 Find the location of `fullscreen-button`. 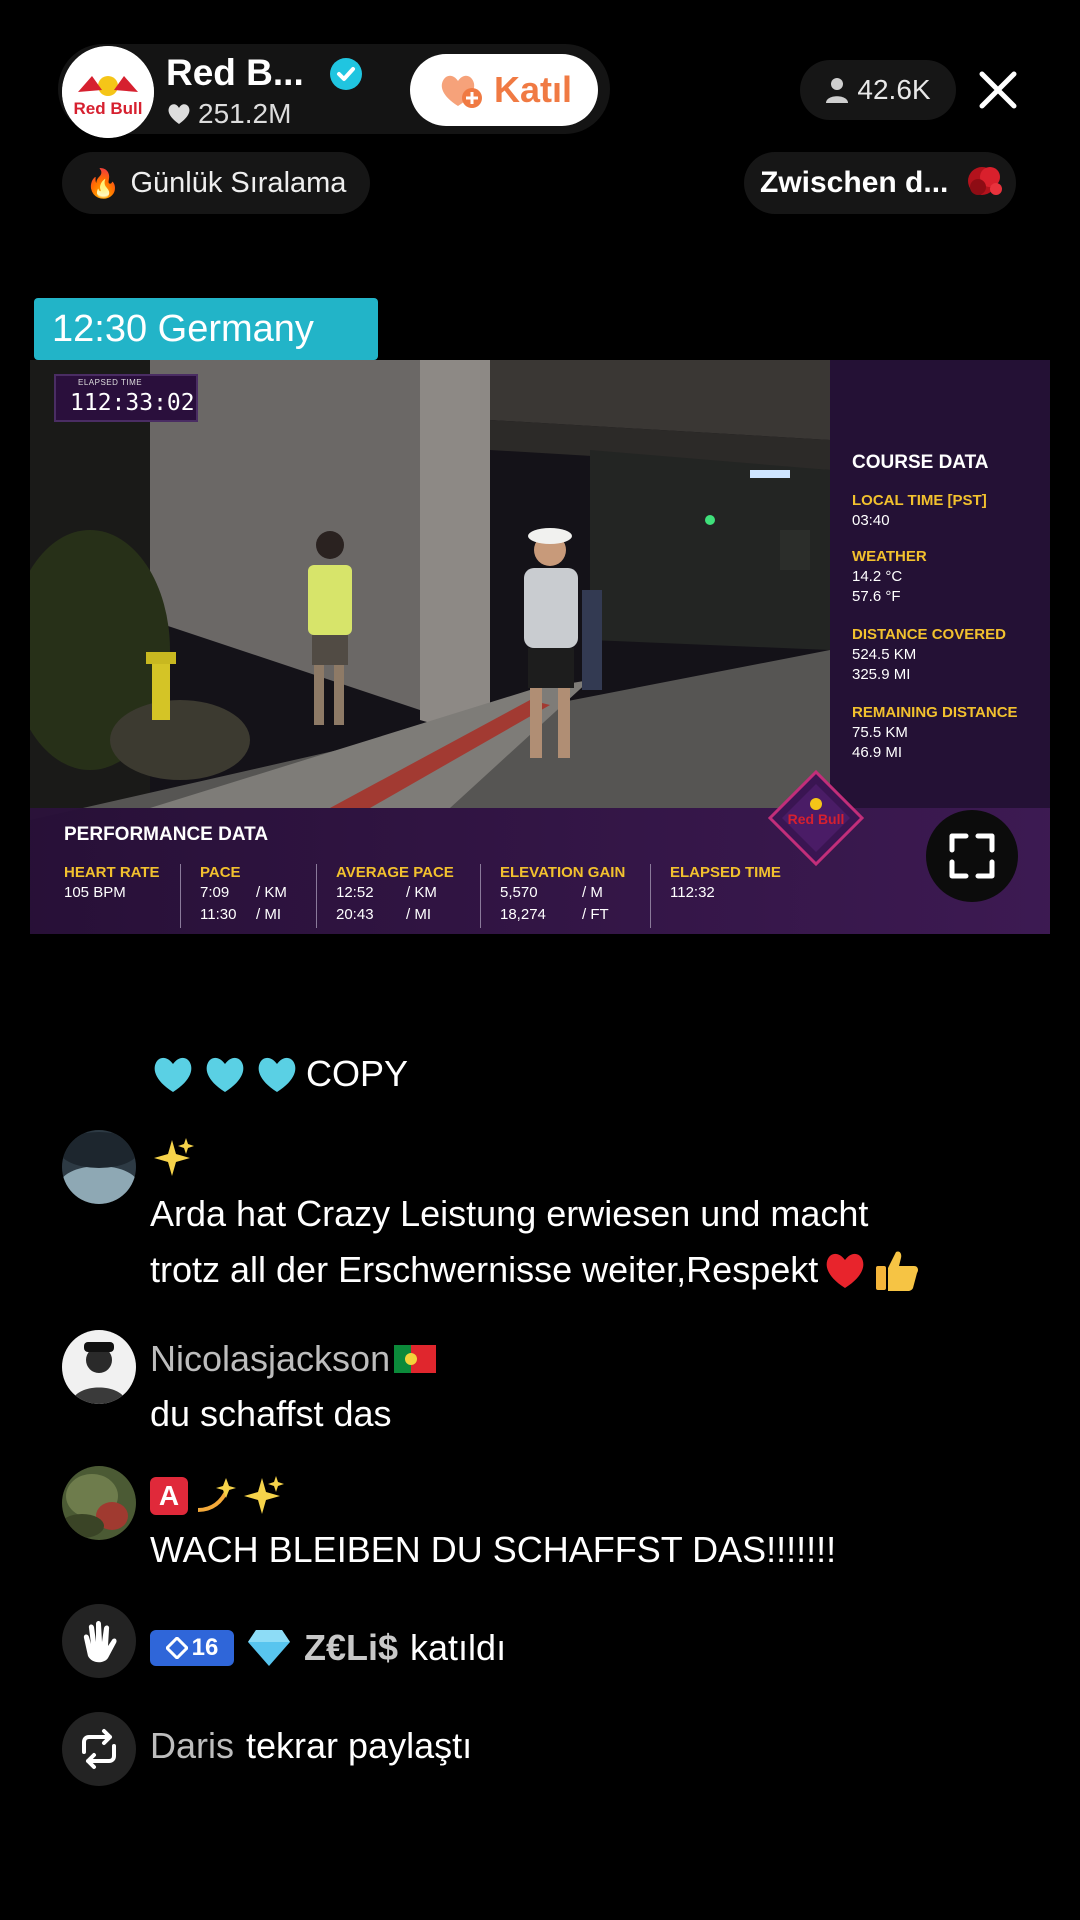

fullscreen-button is located at coordinates (972, 856).